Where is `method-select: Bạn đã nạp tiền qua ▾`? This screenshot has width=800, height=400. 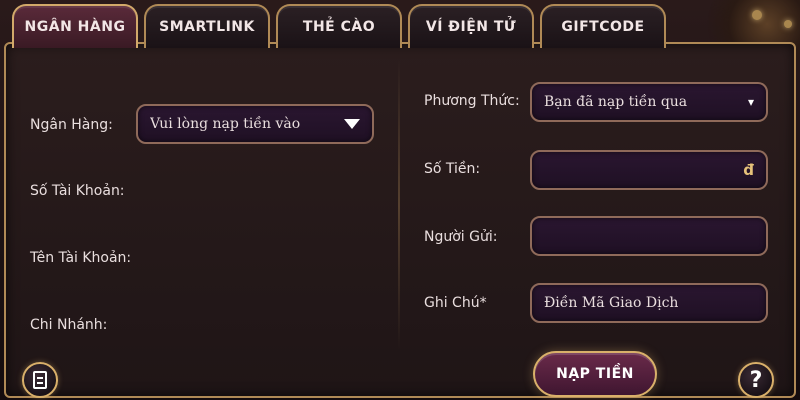 method-select: Bạn đã nạp tiền qua ▾ is located at coordinates (649, 102).